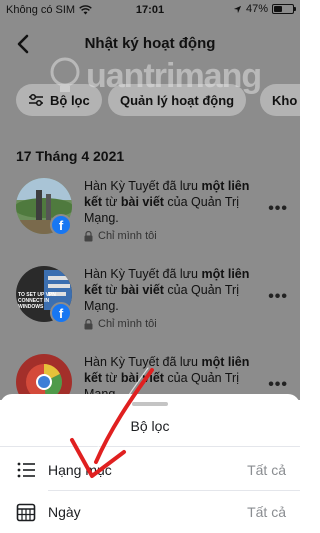 The height and width of the screenshot is (533, 320). What do you see at coordinates (64, 512) in the screenshot?
I see `date-option-label: Ngày` at bounding box center [64, 512].